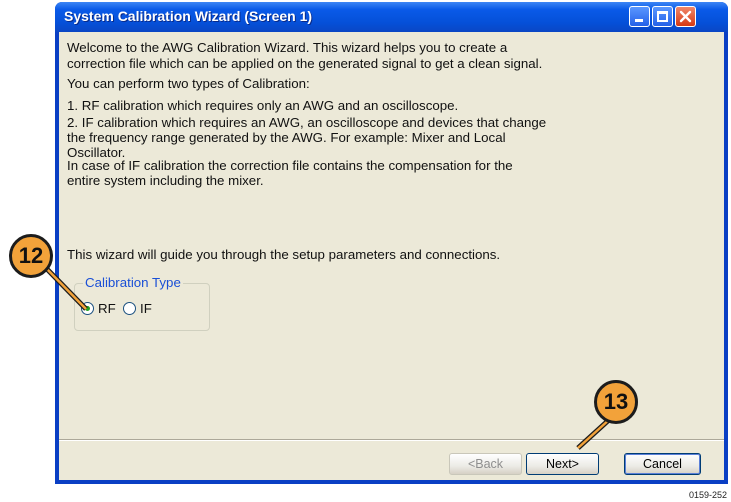  What do you see at coordinates (31, 256) in the screenshot?
I see `callout-12-badge: 12` at bounding box center [31, 256].